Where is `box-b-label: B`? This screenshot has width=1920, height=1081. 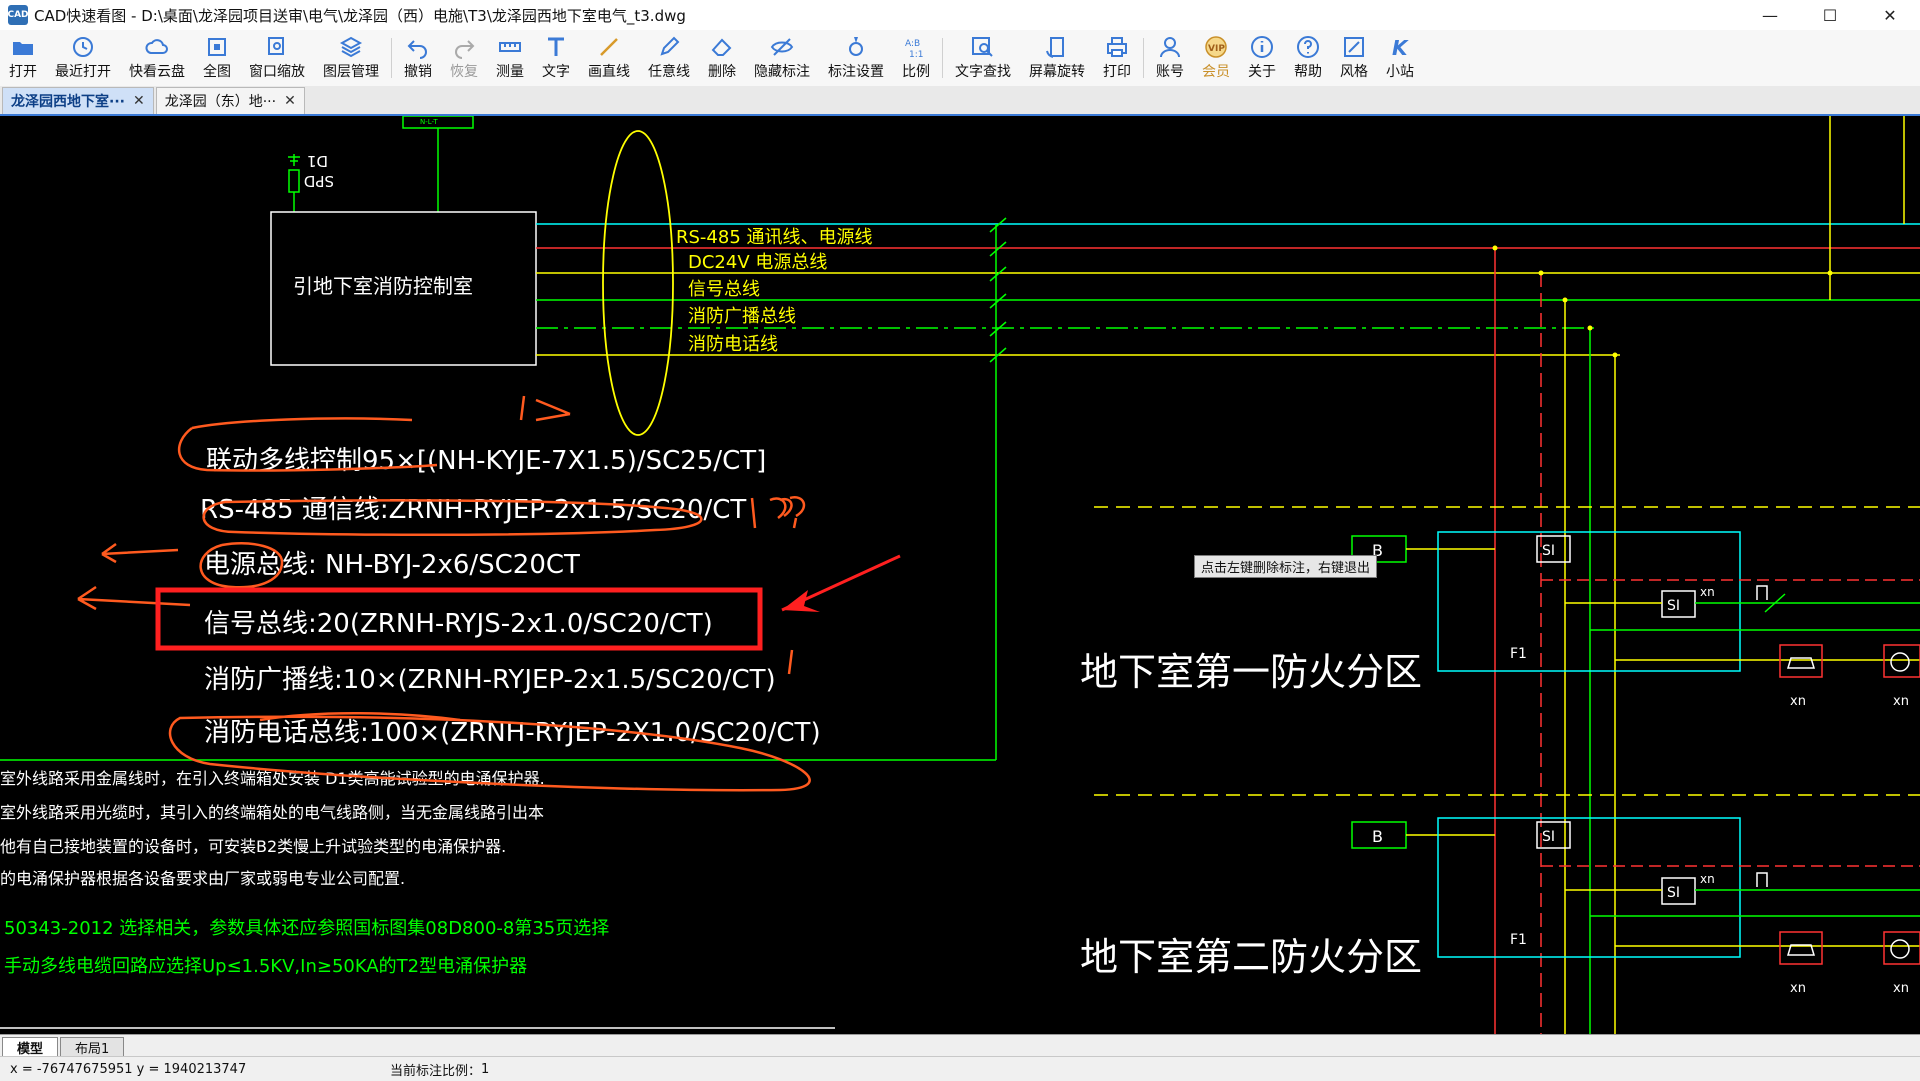 box-b-label: B is located at coordinates (1377, 836).